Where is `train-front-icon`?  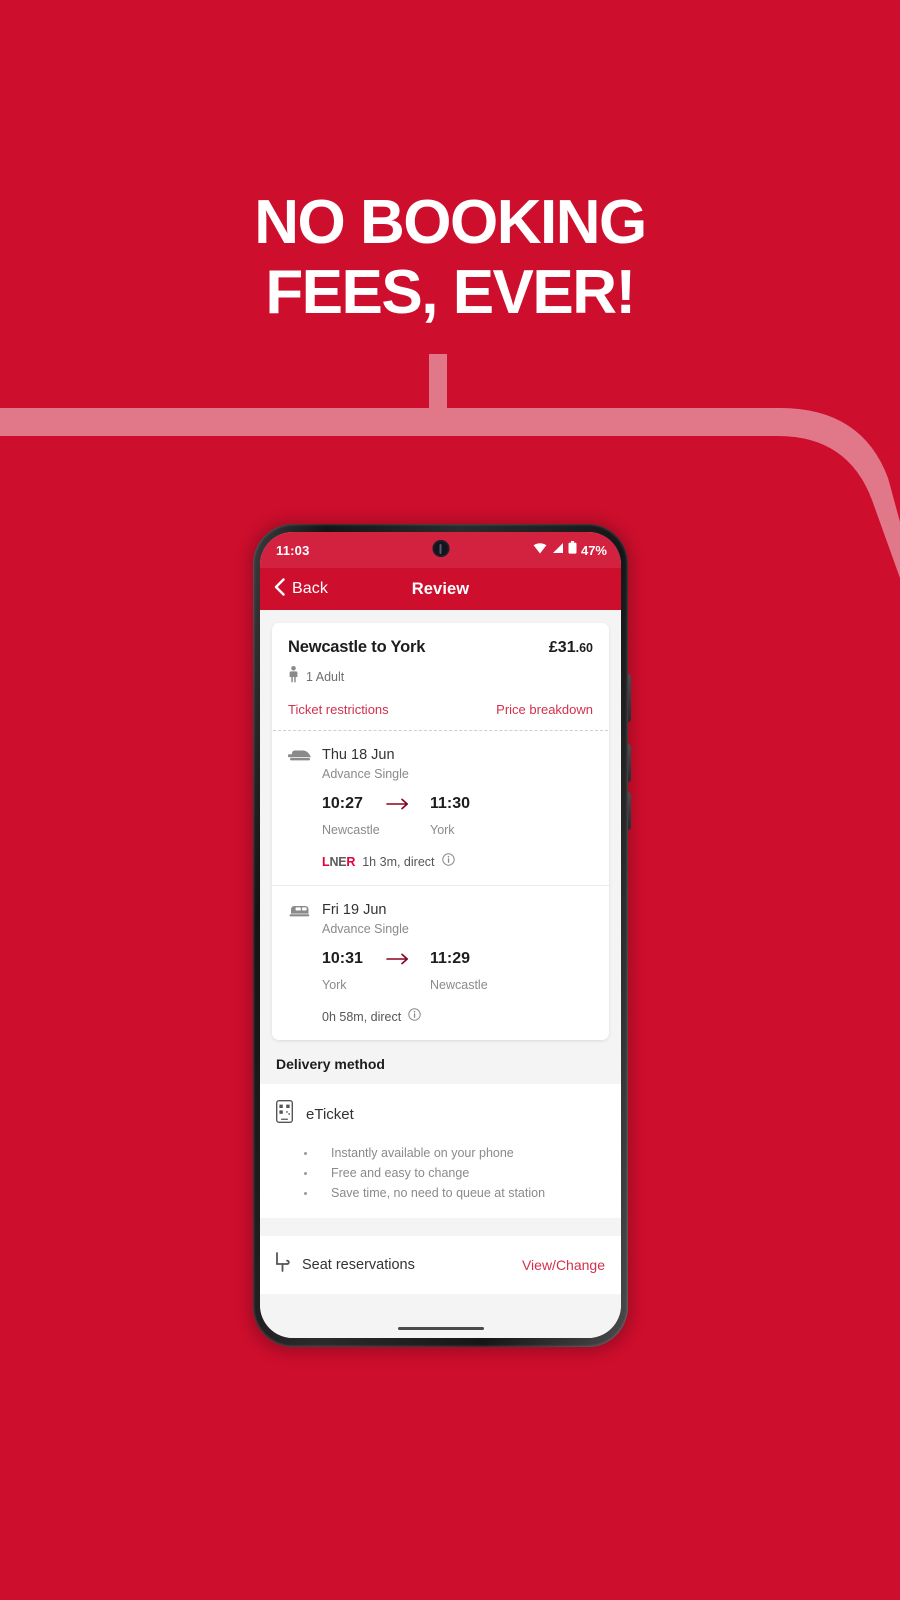 train-front-icon is located at coordinates (299, 758).